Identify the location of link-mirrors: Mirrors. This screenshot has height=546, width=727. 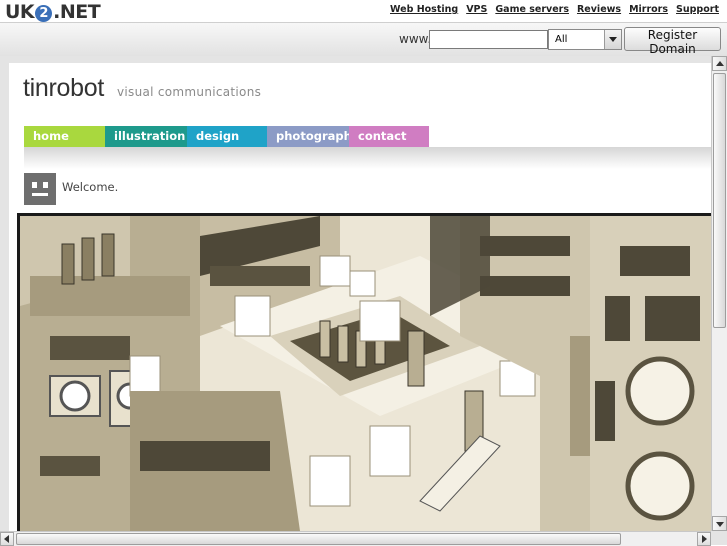
(648, 9).